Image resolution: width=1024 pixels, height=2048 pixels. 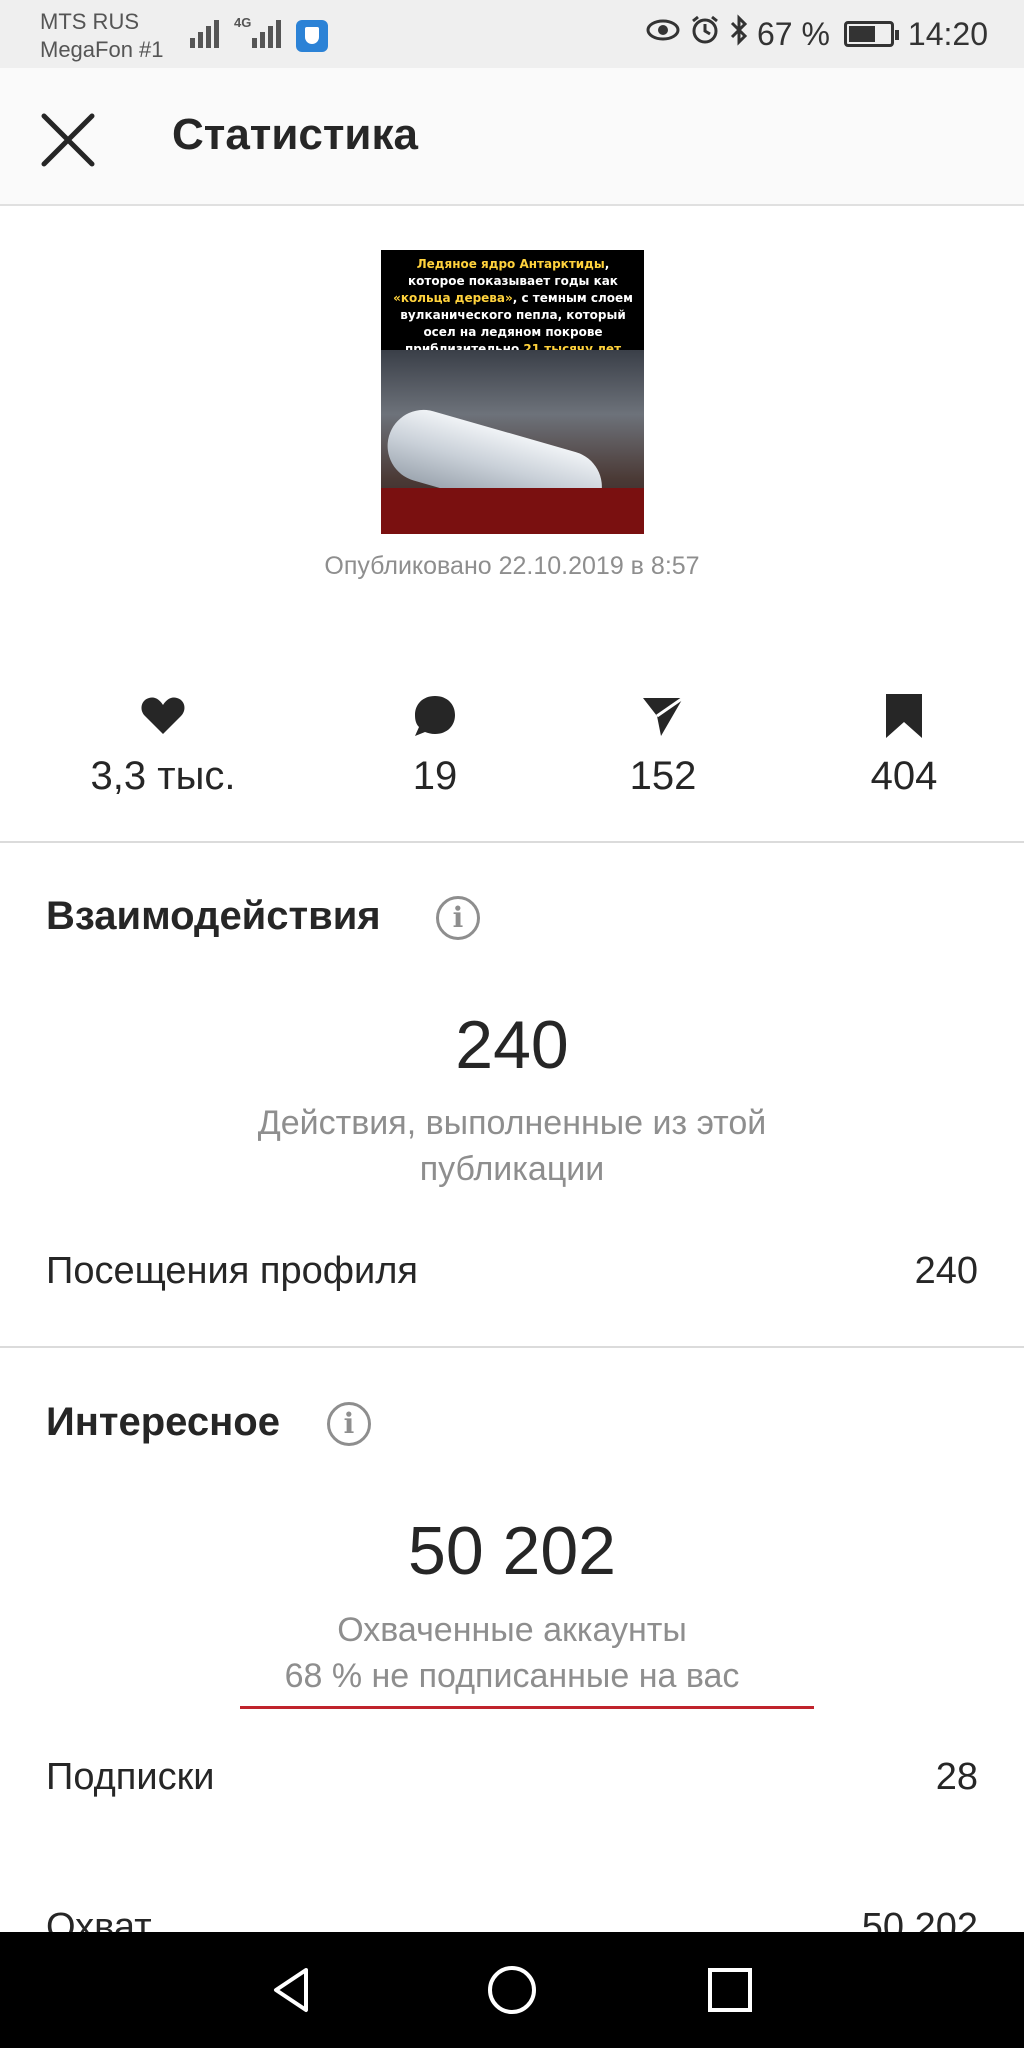 I want to click on shares-count: 152, so click(x=663, y=743).